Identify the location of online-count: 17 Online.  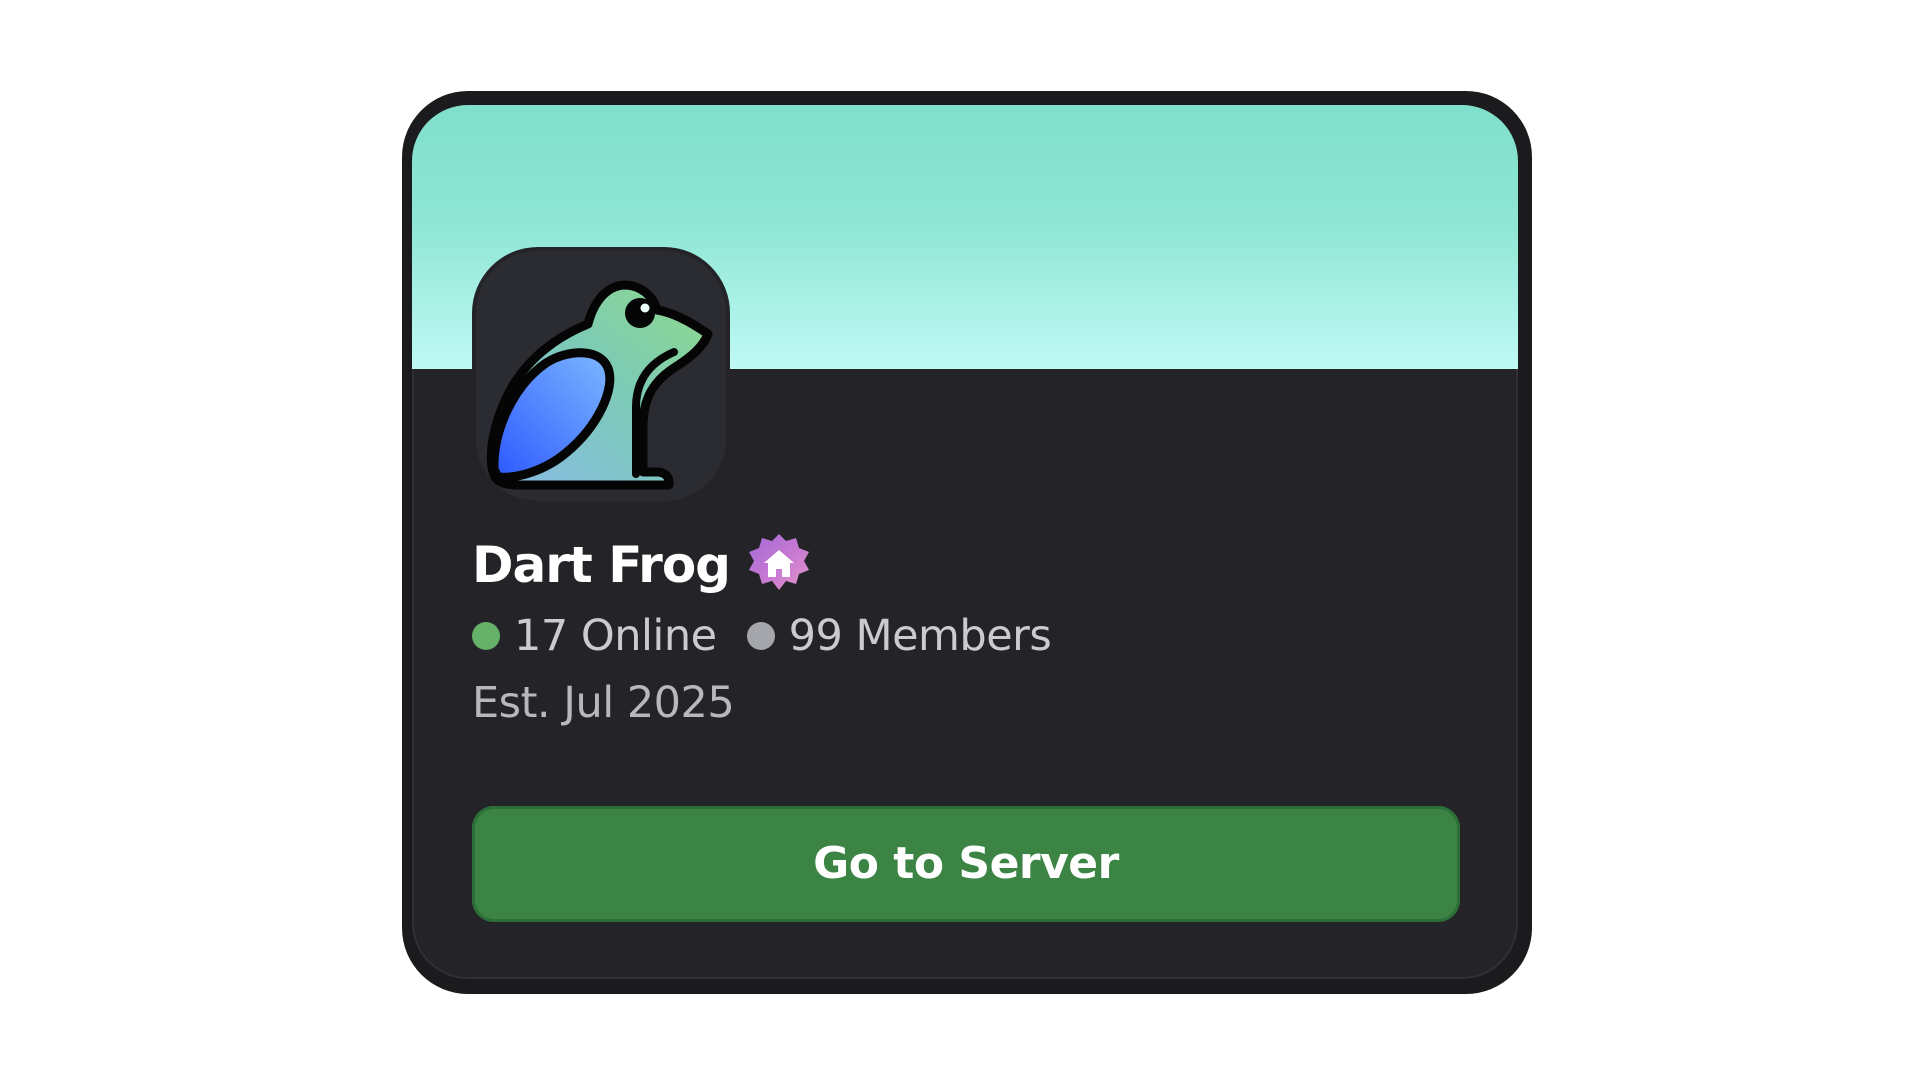
(615, 636).